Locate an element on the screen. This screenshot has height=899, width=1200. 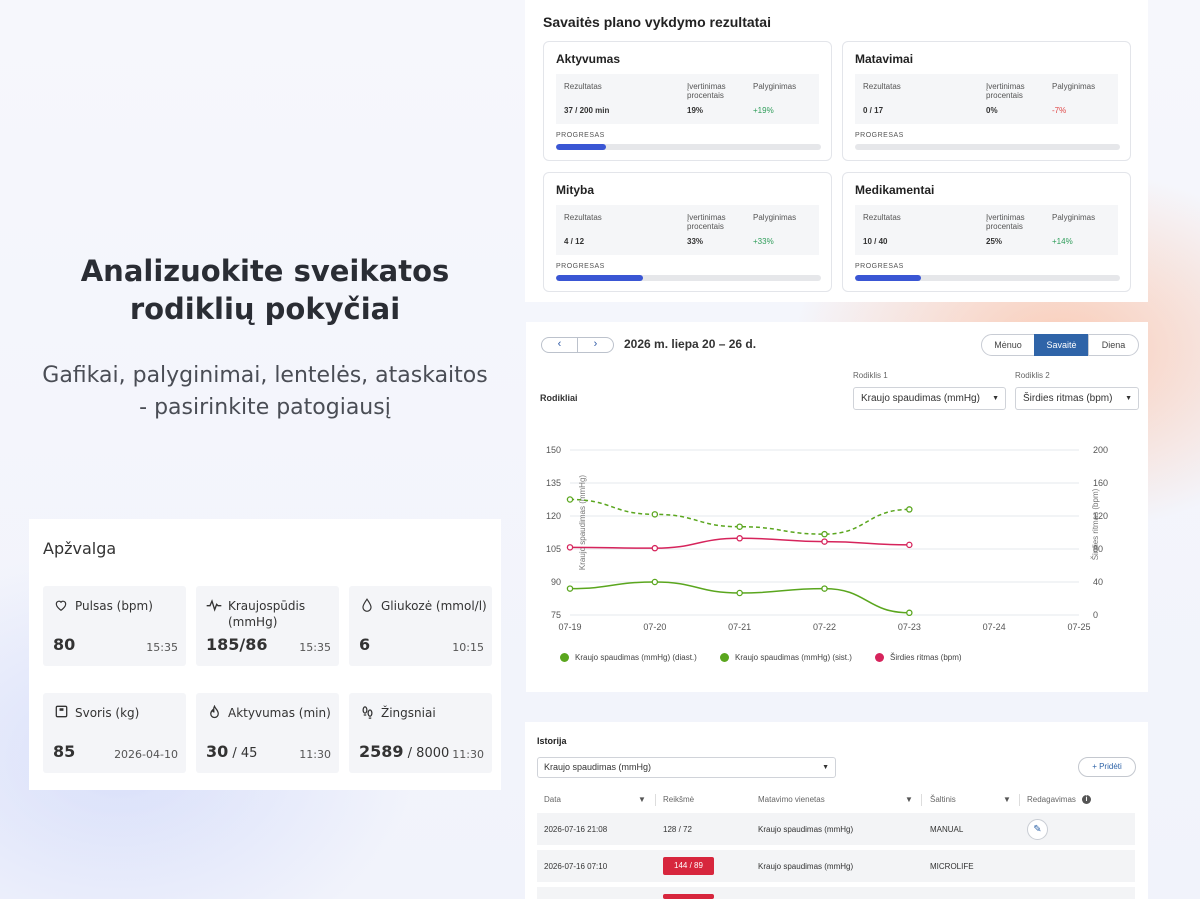
table-row is located at coordinates (836, 893).